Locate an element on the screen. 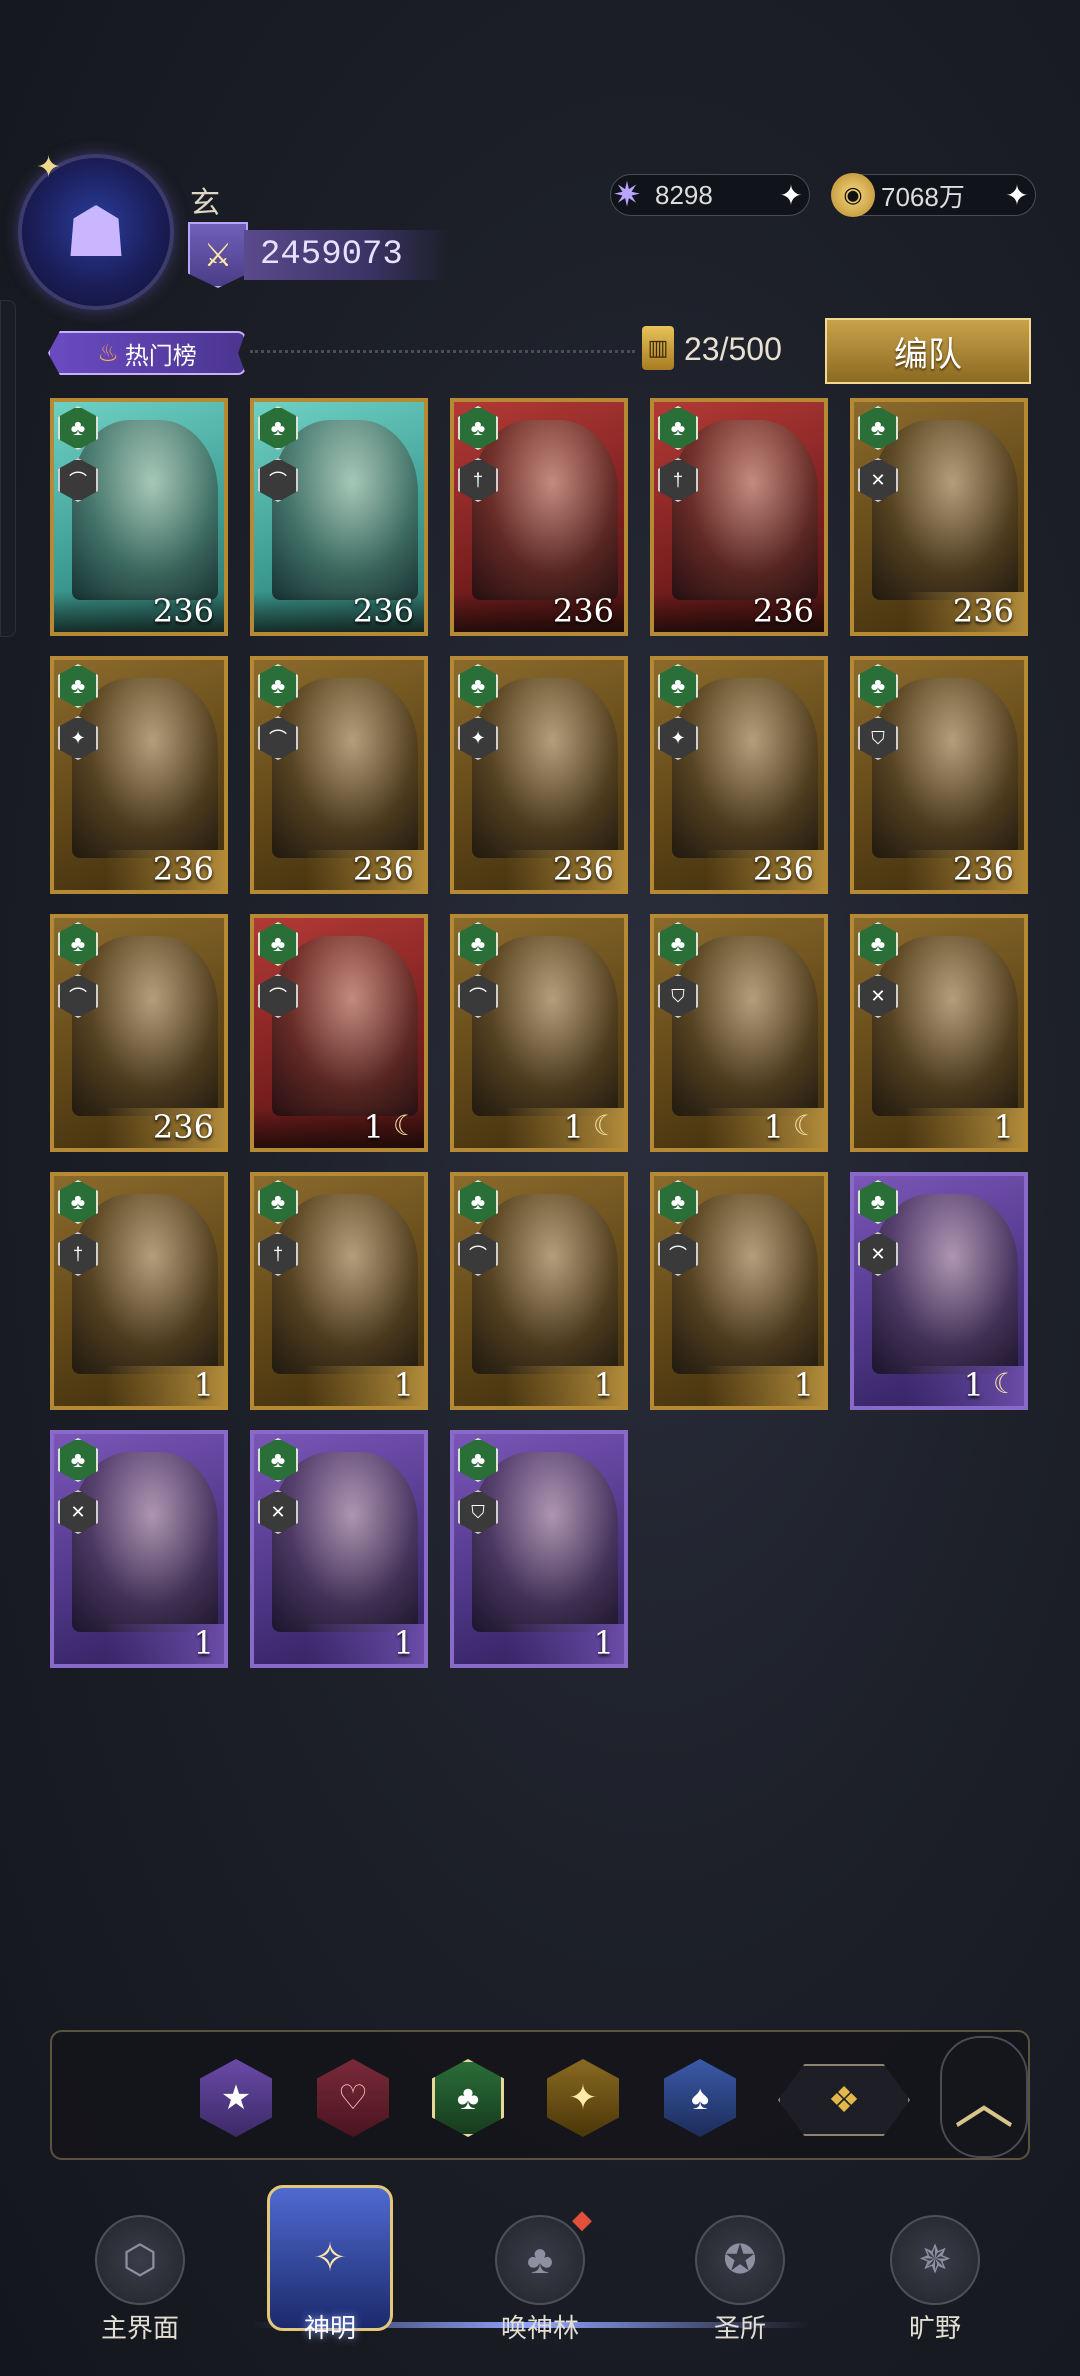  nav-sanctuary: ✪ 圣所 is located at coordinates (740, 2285).